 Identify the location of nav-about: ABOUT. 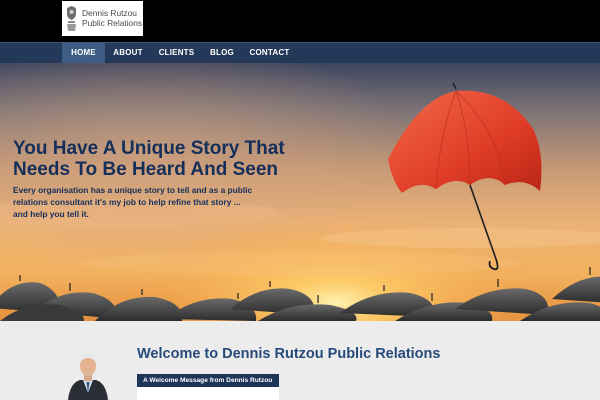
(128, 53).